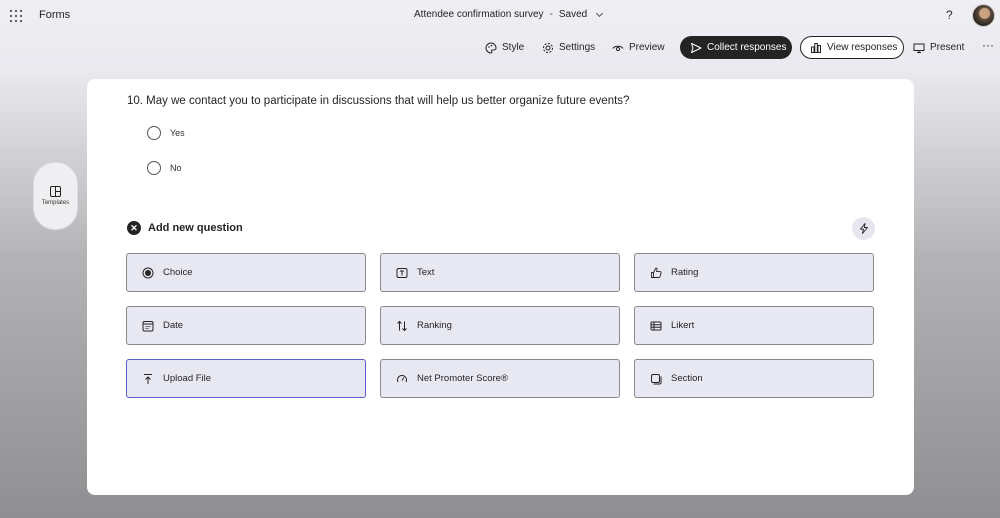 Image resolution: width=1000 pixels, height=518 pixels. I want to click on add-new-question-header: ✕ Add new question, so click(185, 228).